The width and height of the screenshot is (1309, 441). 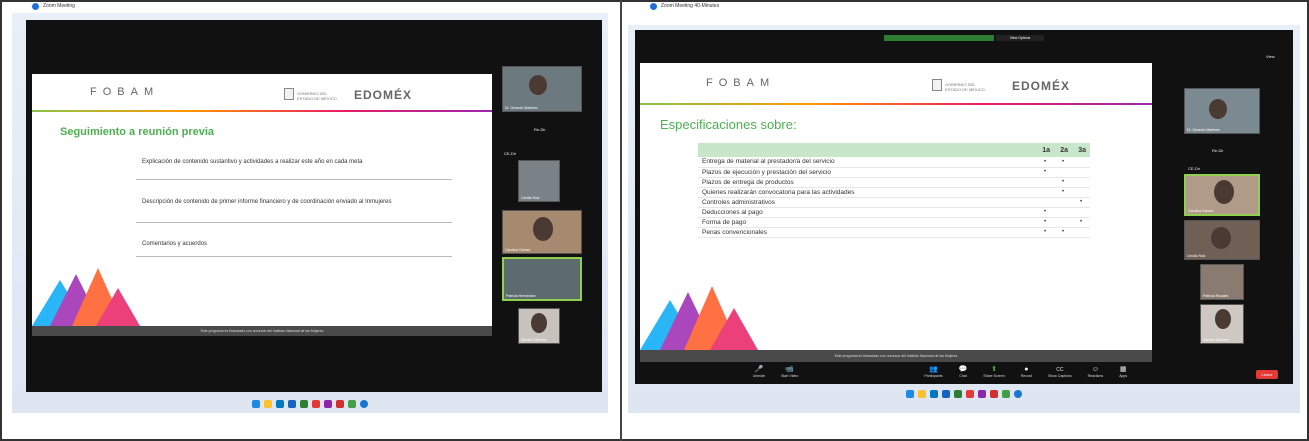 I want to click on participant-name: Patricia Hernández, so click(x=521, y=296).